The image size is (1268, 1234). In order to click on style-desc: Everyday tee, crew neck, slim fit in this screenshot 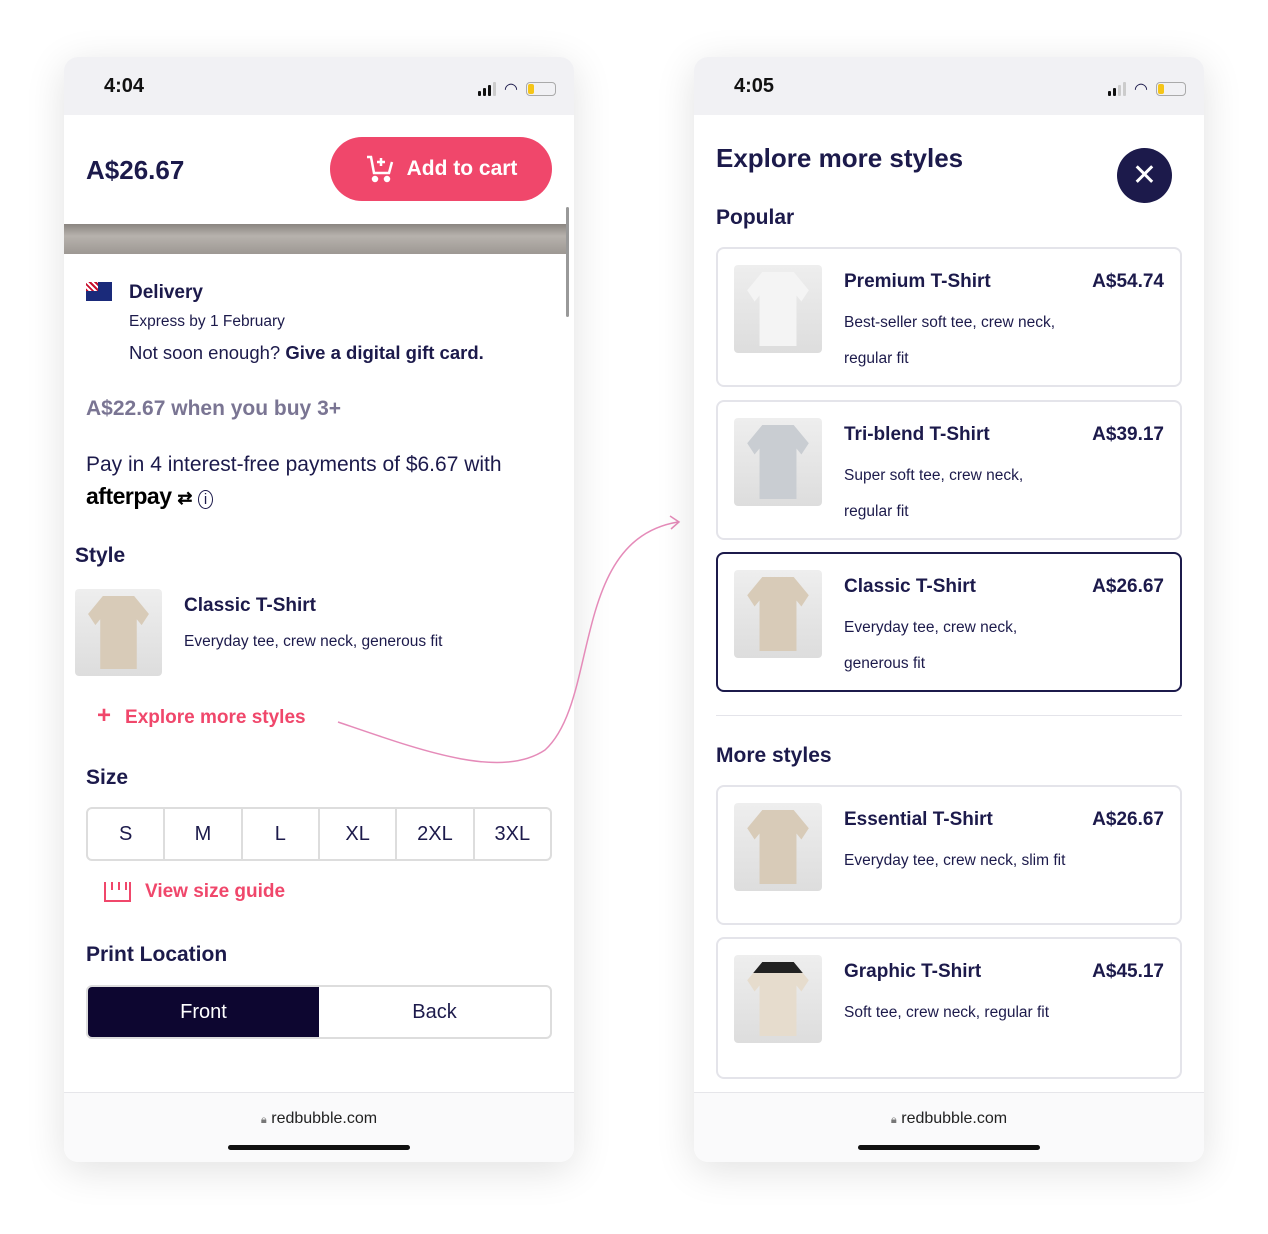, I will do `click(955, 860)`.